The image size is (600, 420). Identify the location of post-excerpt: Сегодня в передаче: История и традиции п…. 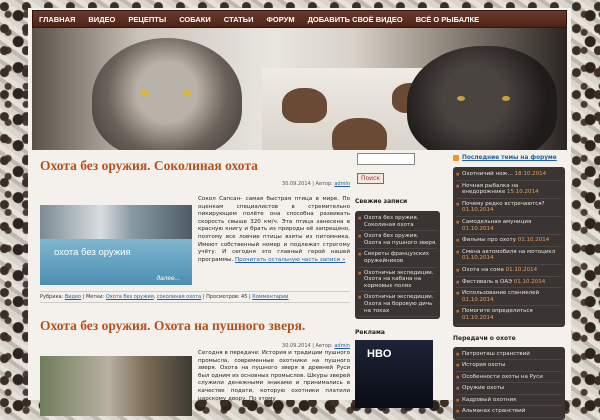
(274, 376).